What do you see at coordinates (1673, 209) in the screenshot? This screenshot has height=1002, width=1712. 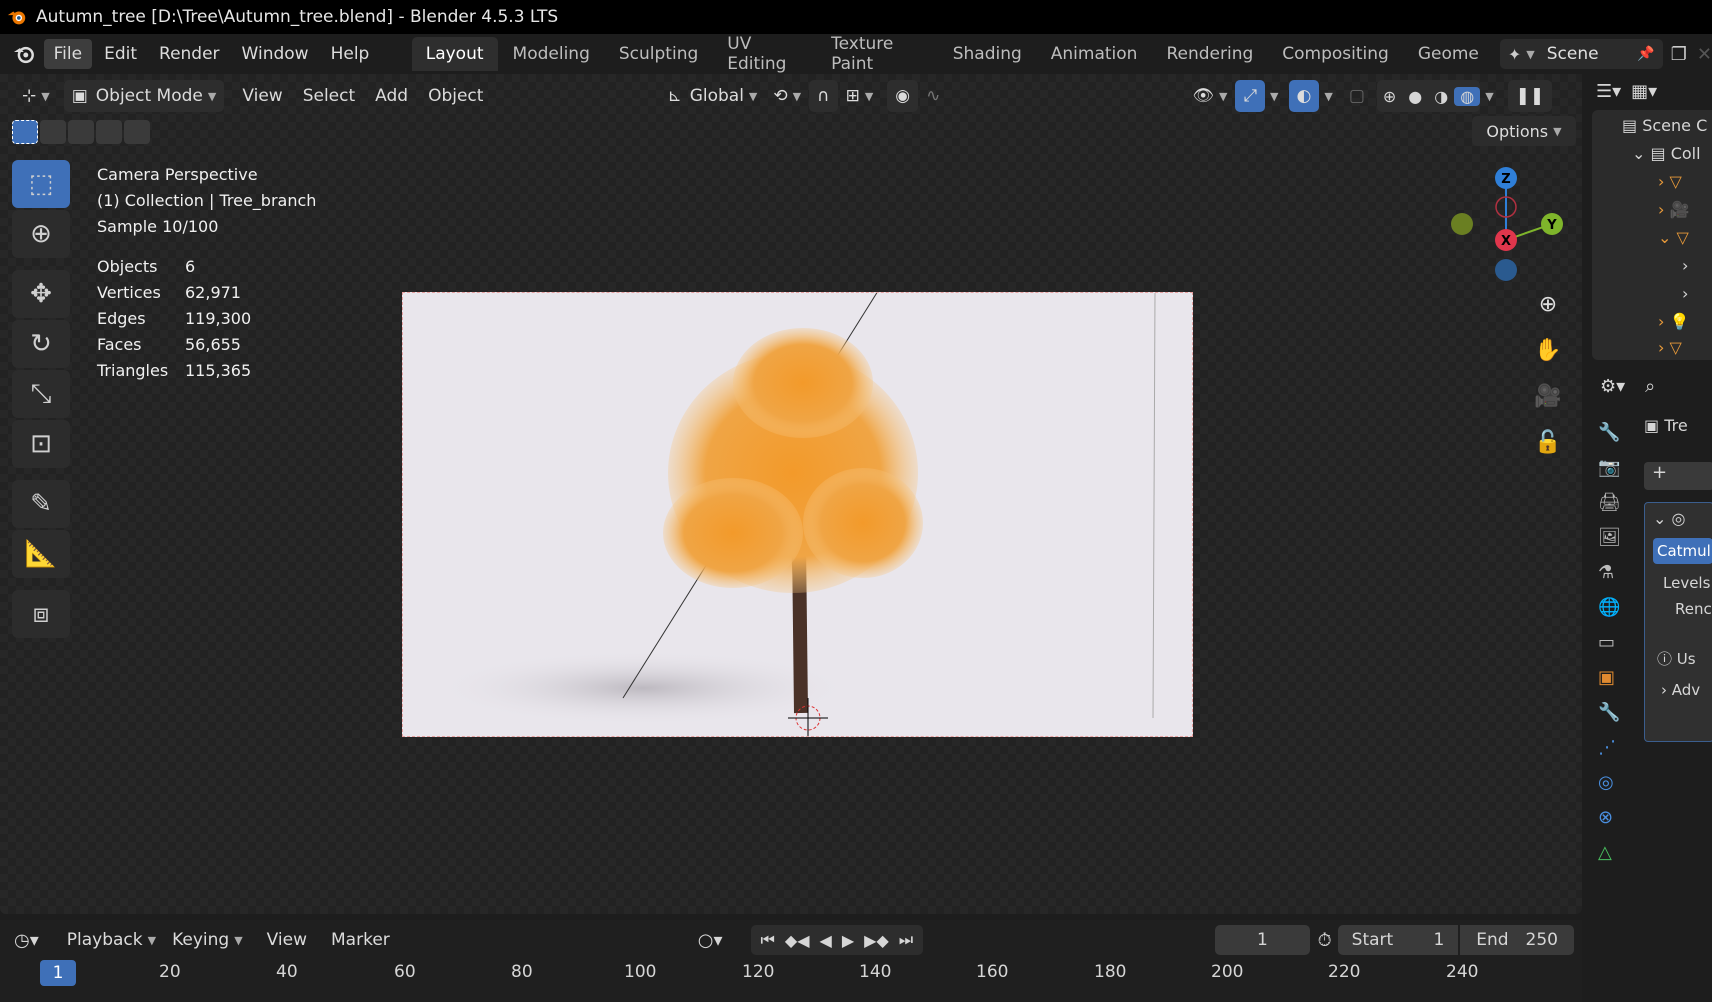 I see `outliner-row: › 🎥` at bounding box center [1673, 209].